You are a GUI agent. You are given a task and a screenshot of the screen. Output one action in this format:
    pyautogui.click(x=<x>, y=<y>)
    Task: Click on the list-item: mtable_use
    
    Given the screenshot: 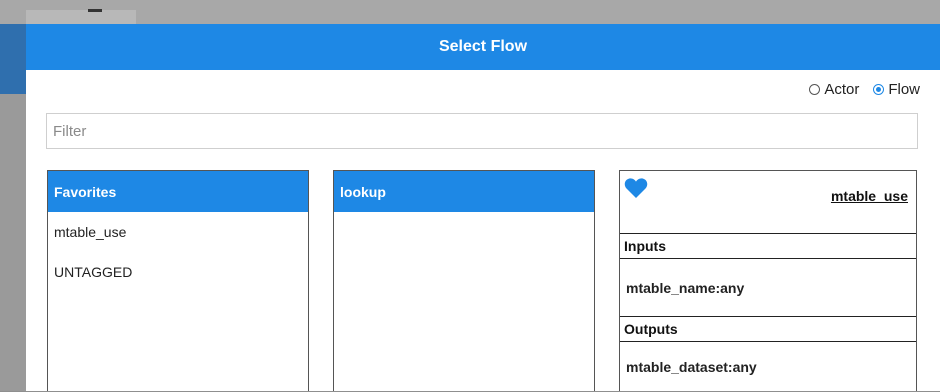 What is the action you would take?
    pyautogui.click(x=178, y=232)
    